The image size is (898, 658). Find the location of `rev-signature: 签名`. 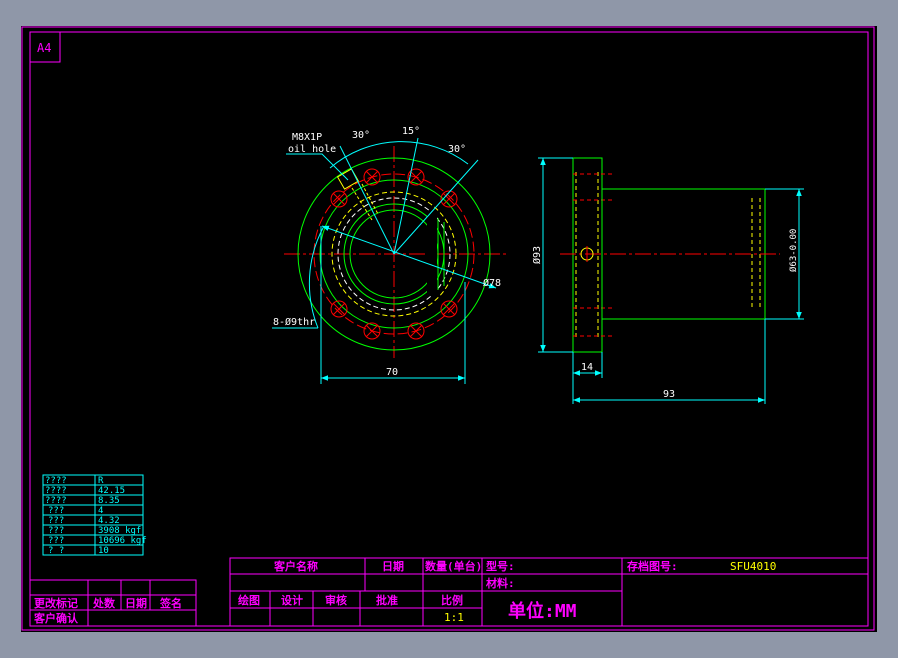

rev-signature: 签名 is located at coordinates (170, 603).